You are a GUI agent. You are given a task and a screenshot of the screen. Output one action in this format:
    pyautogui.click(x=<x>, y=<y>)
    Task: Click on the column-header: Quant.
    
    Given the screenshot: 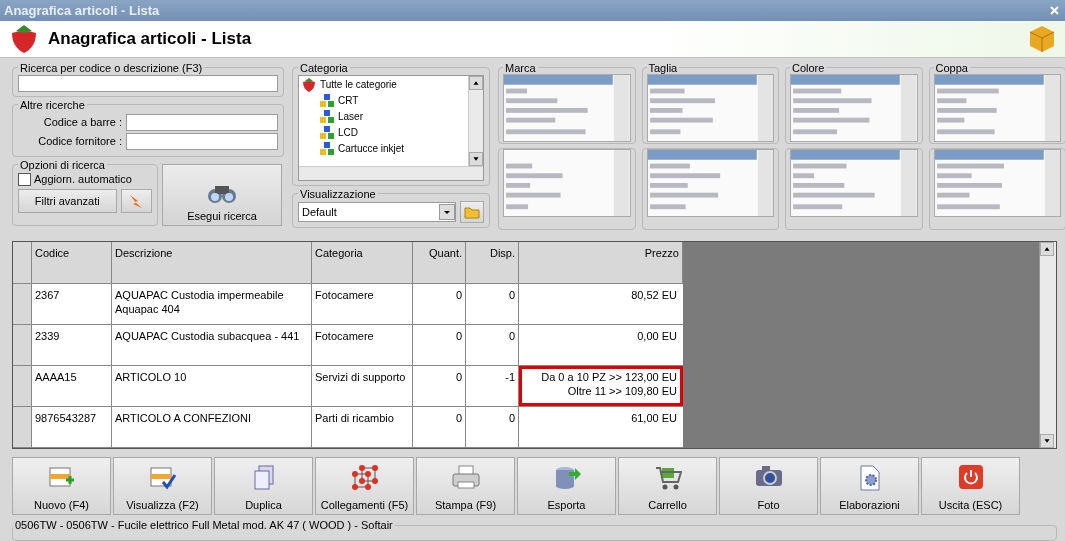 What is the action you would take?
    pyautogui.click(x=439, y=262)
    